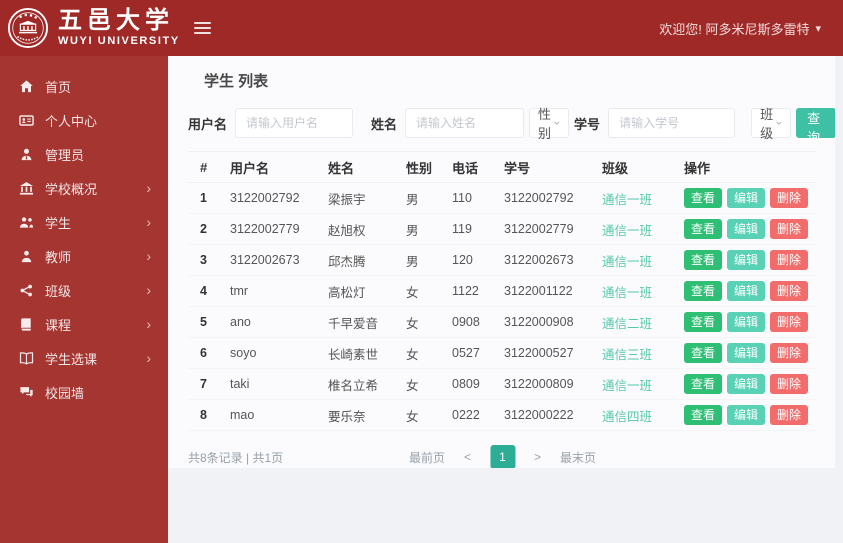 The height and width of the screenshot is (543, 843). Describe the element at coordinates (627, 355) in the screenshot. I see `class-link: 通信三班` at that location.